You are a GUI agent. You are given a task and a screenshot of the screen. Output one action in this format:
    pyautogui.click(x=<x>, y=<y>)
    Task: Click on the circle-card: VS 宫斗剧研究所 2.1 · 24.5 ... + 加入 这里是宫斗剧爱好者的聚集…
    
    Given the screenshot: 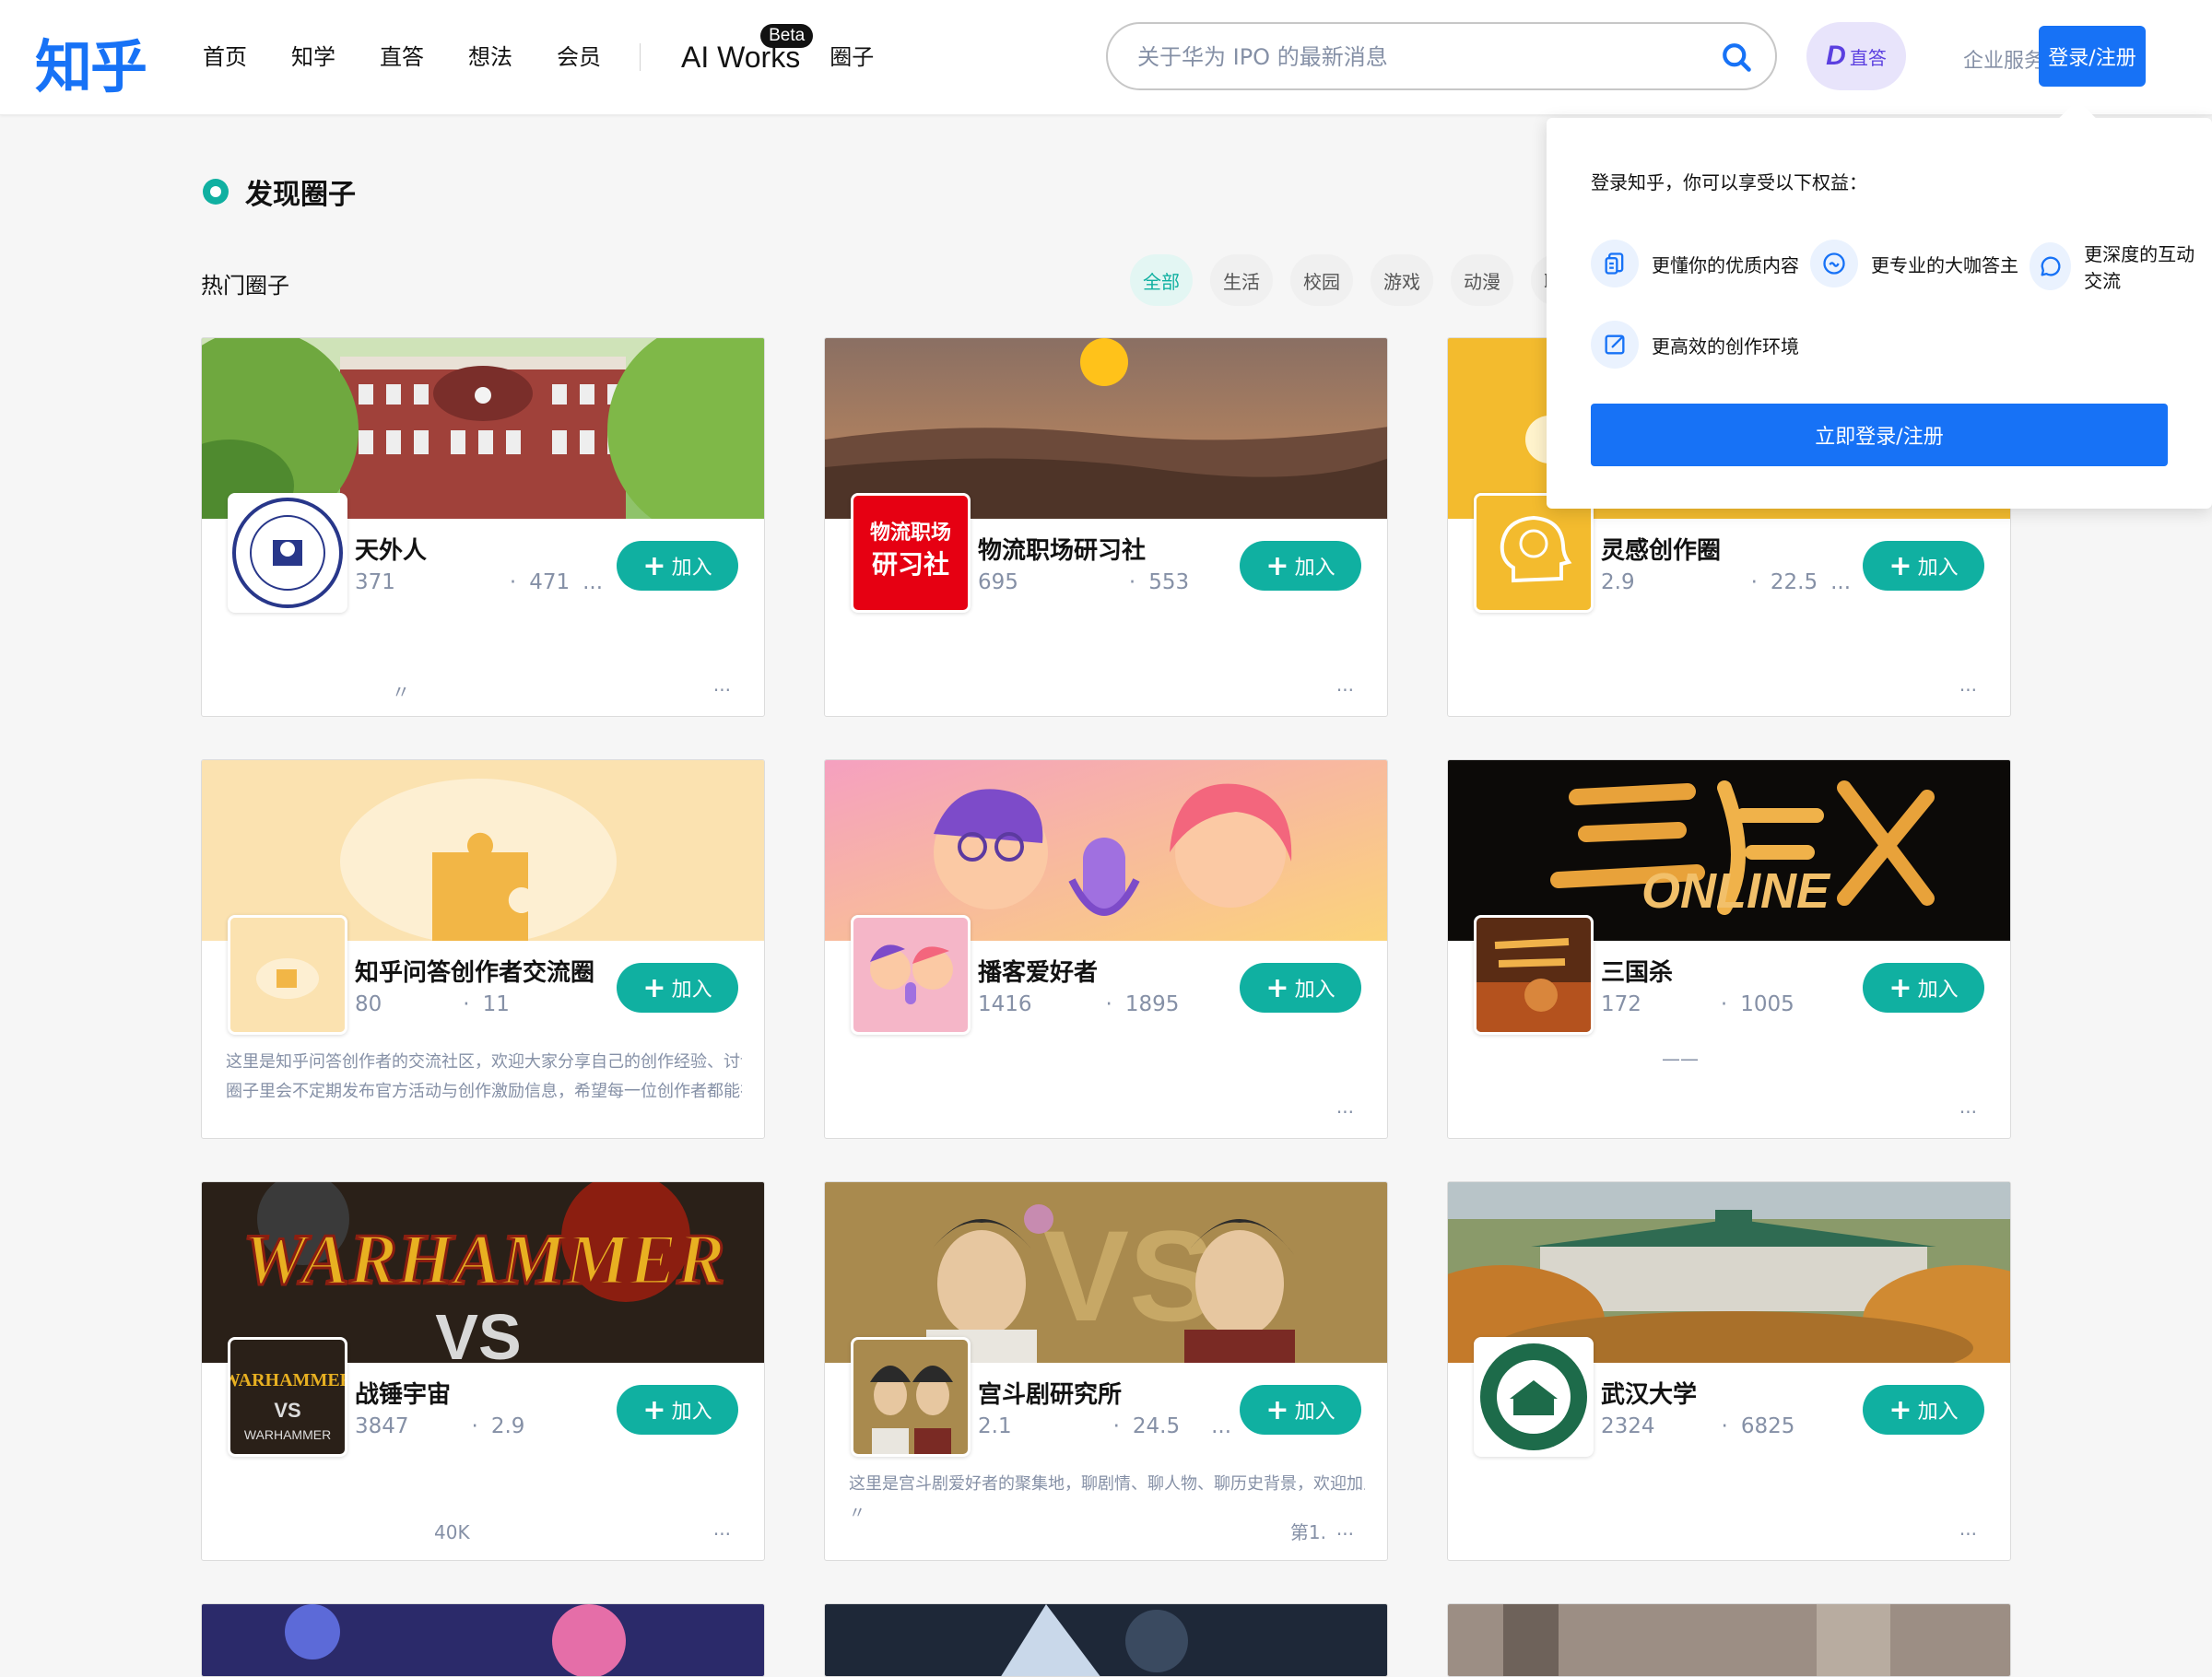 What is the action you would take?
    pyautogui.click(x=1106, y=1371)
    